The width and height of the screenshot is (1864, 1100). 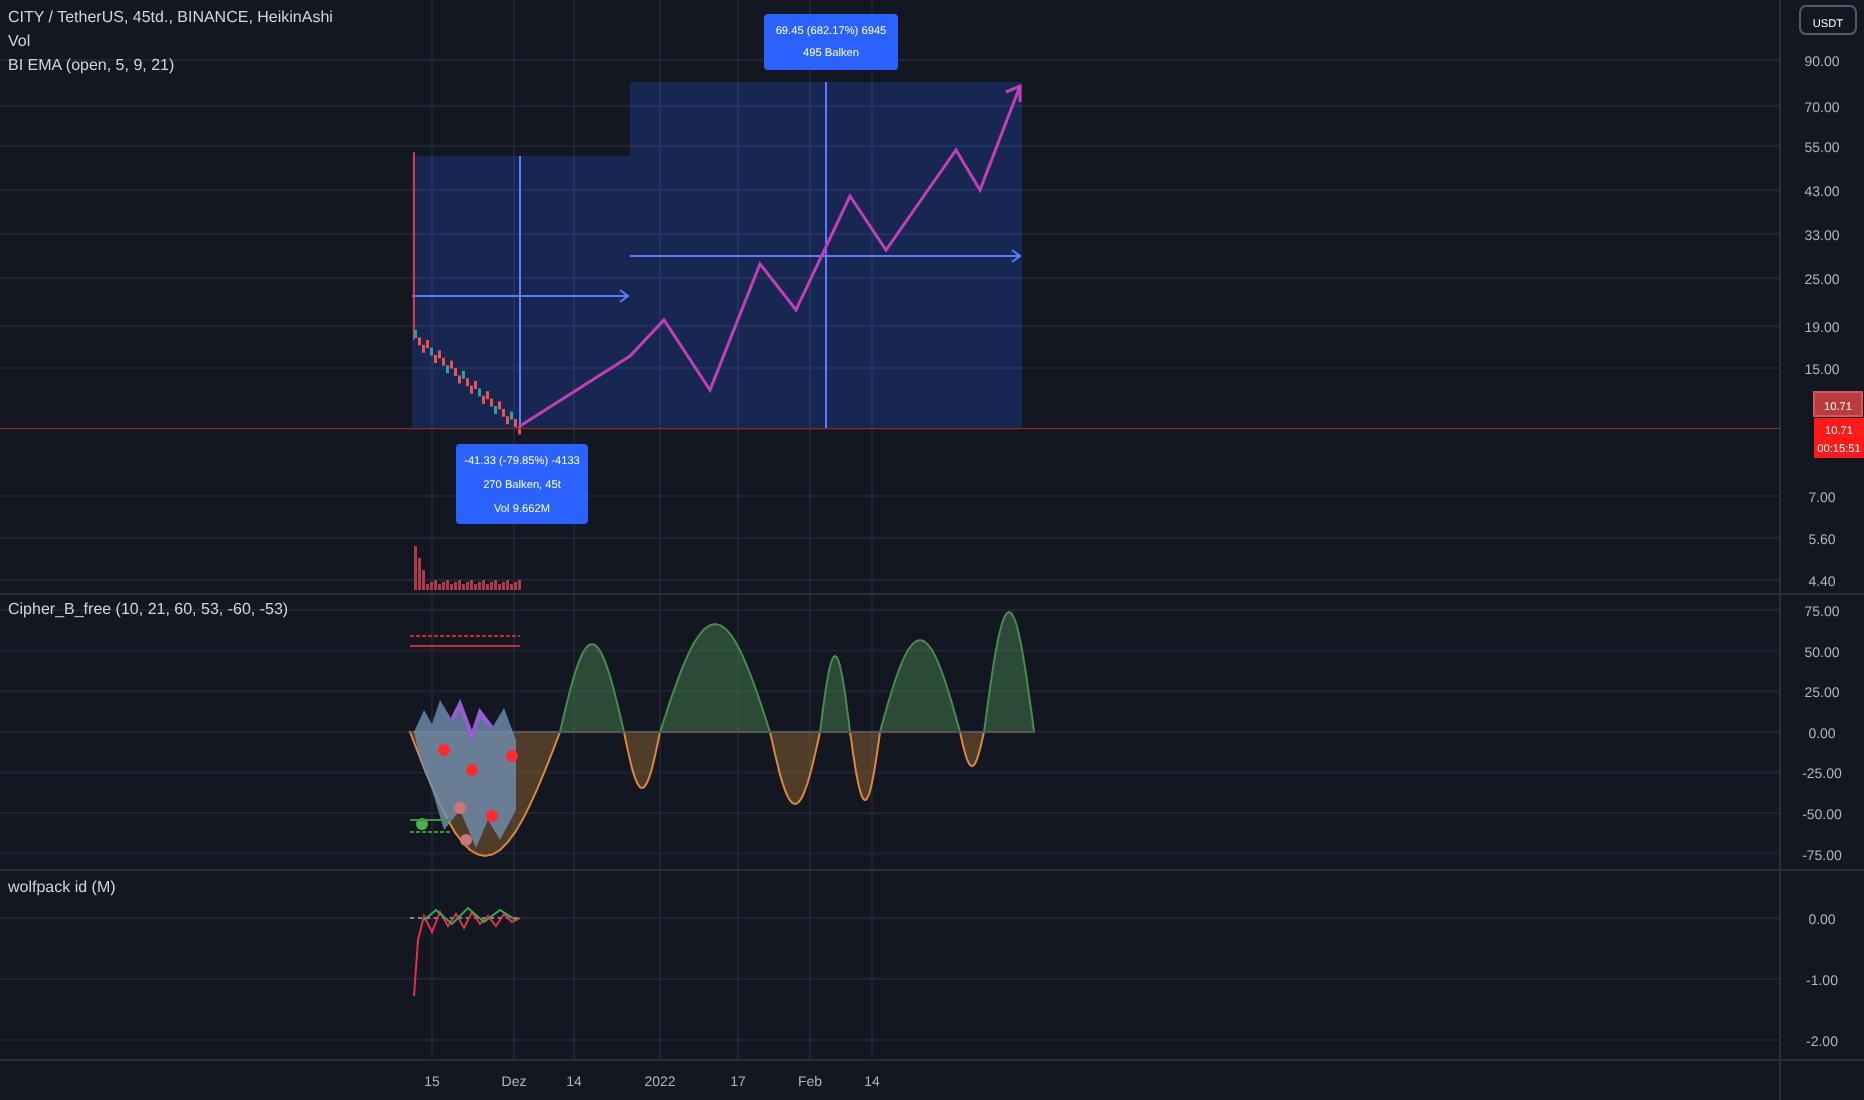 What do you see at coordinates (467, 795) in the screenshot?
I see `signal-dots` at bounding box center [467, 795].